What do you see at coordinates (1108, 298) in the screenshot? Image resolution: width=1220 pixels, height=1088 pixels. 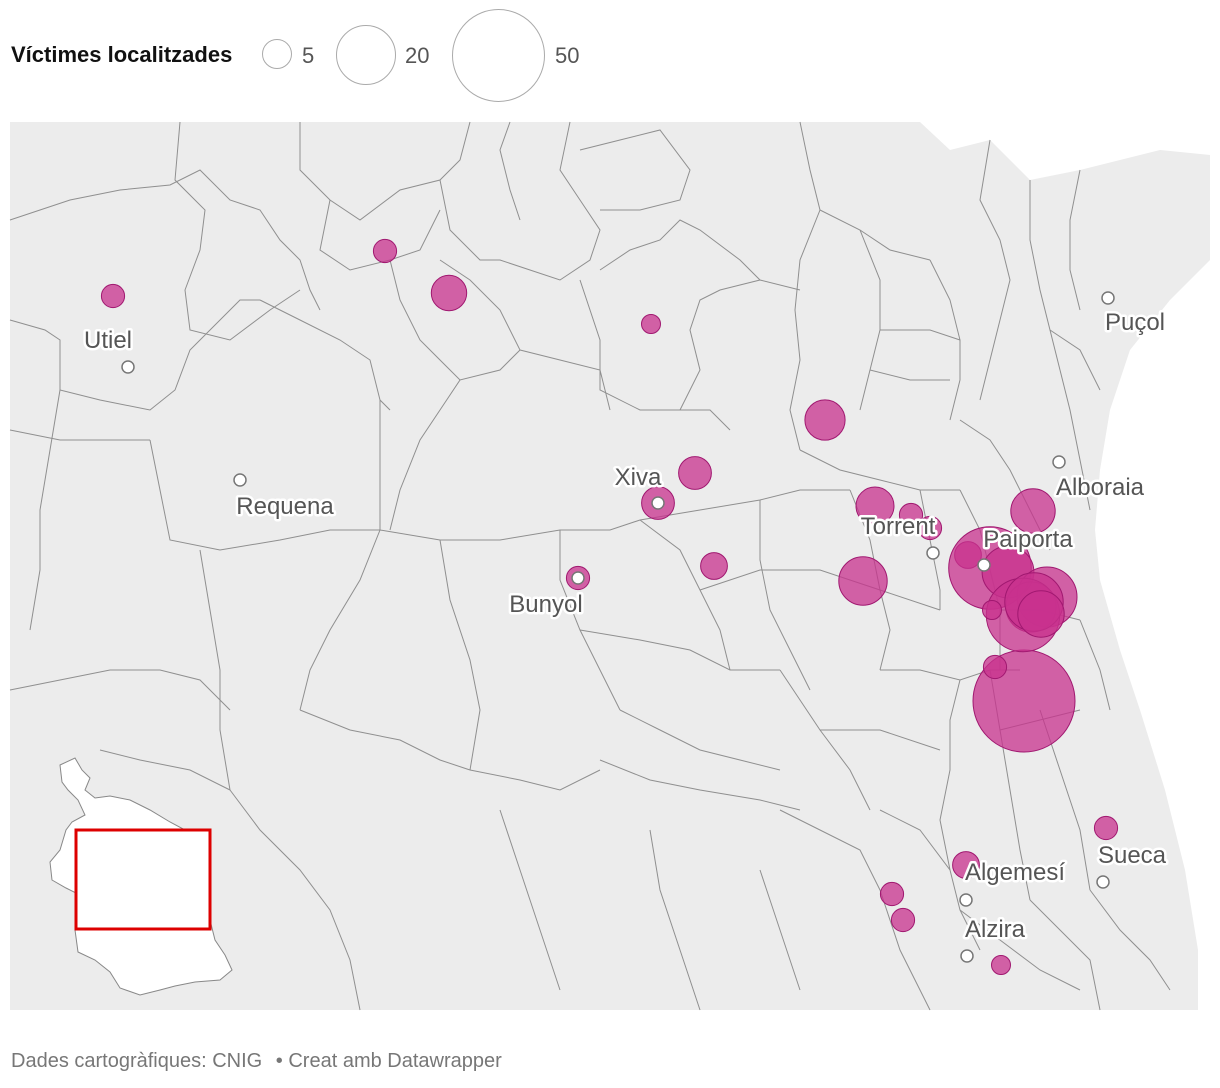 I see `city-marker-pucol` at bounding box center [1108, 298].